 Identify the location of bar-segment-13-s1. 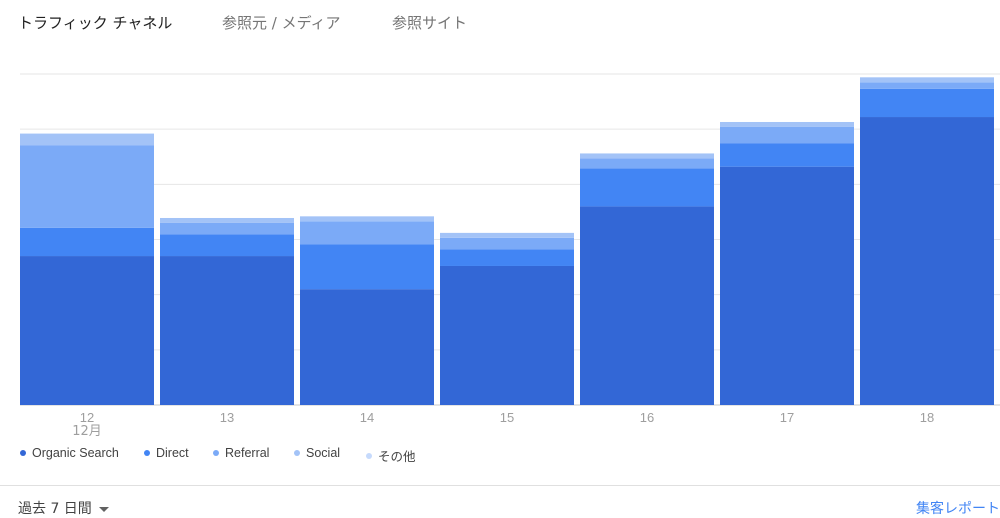
(227, 245).